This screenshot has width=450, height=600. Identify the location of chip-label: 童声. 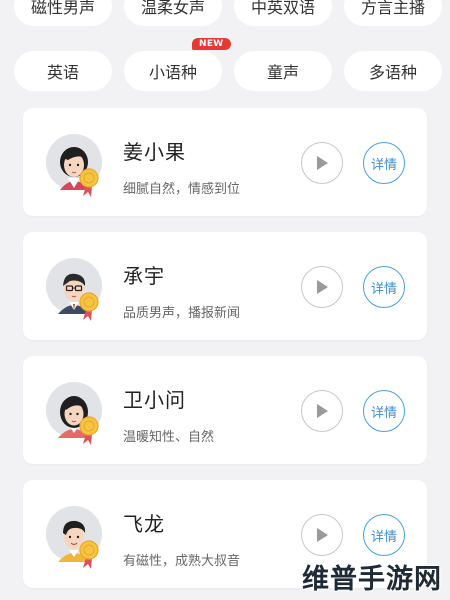
(282, 72).